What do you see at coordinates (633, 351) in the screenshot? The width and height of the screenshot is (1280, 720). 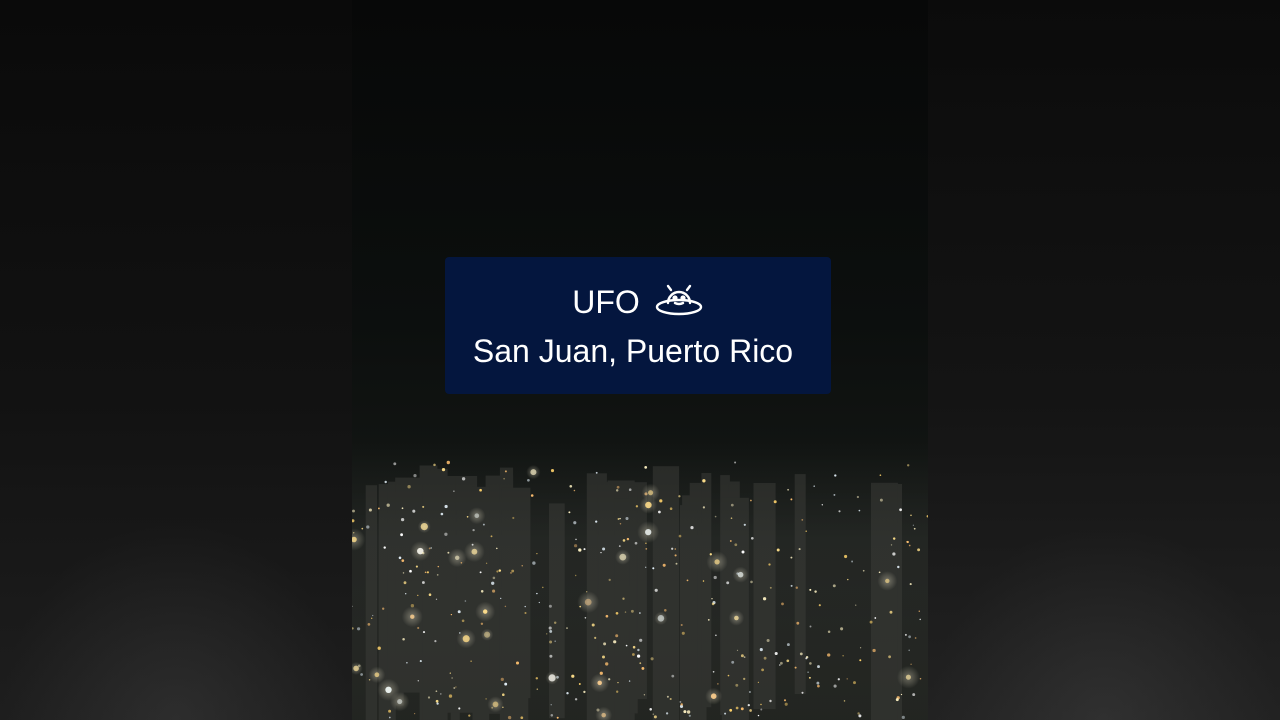 I see `caption-location: San Juan, Puerto Rico` at bounding box center [633, 351].